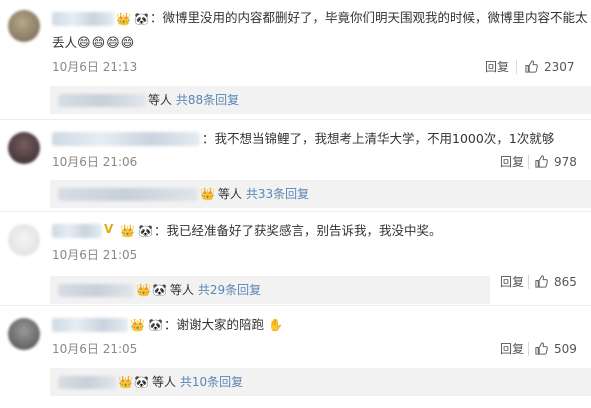 This screenshot has height=408, width=591. I want to click on comment-text-line: ：微博里没用的内容都删好了，毕竟你们明天围观我的时候，微博里内容不能太, so click(369, 17).